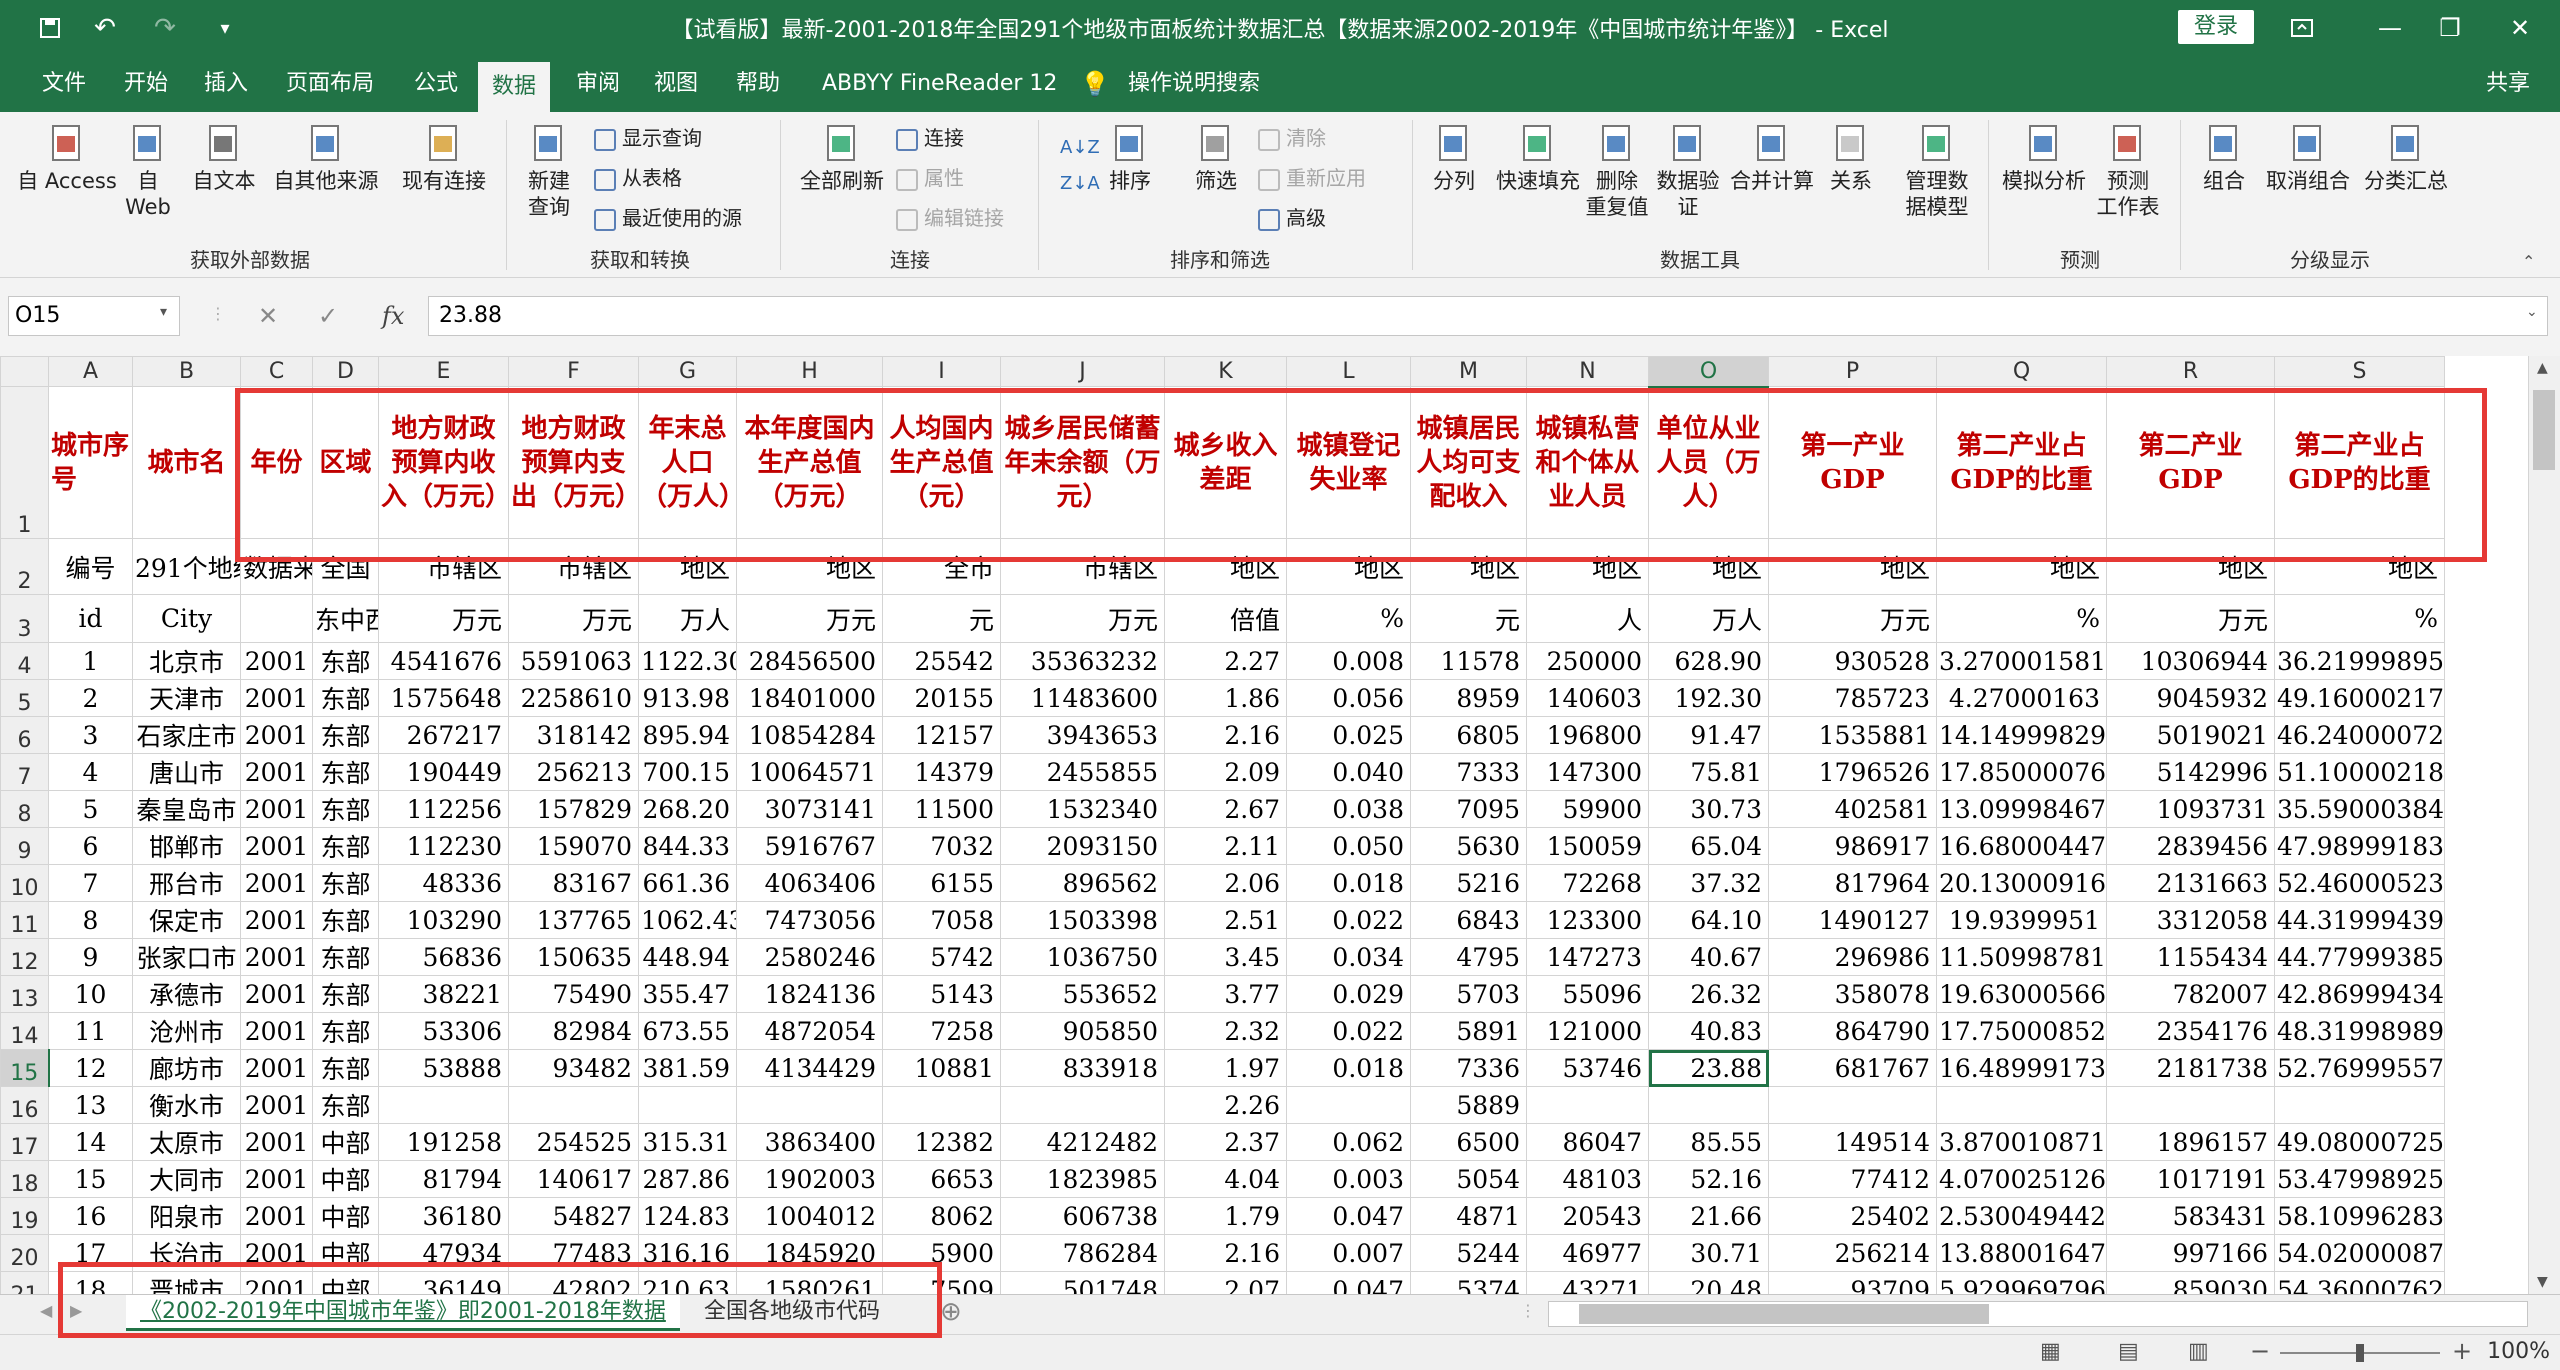 This screenshot has width=2560, height=1370. What do you see at coordinates (1852, 772) in the screenshot?
I see `cell-P7: 1796526` at bounding box center [1852, 772].